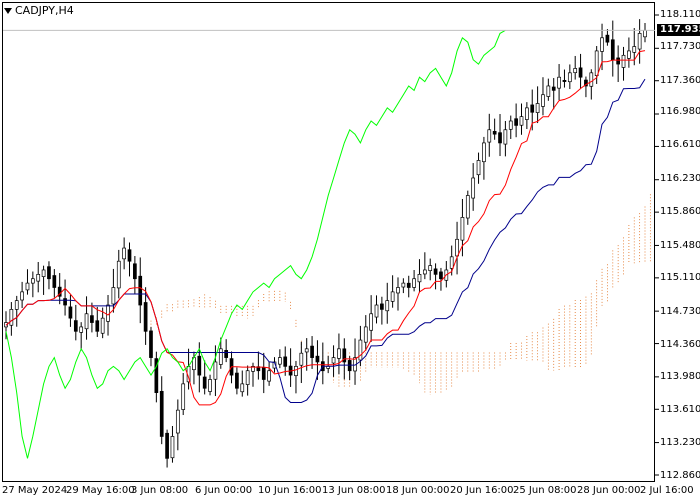  I want to click on symbol-title: CADJPY,H4, so click(39, 10).